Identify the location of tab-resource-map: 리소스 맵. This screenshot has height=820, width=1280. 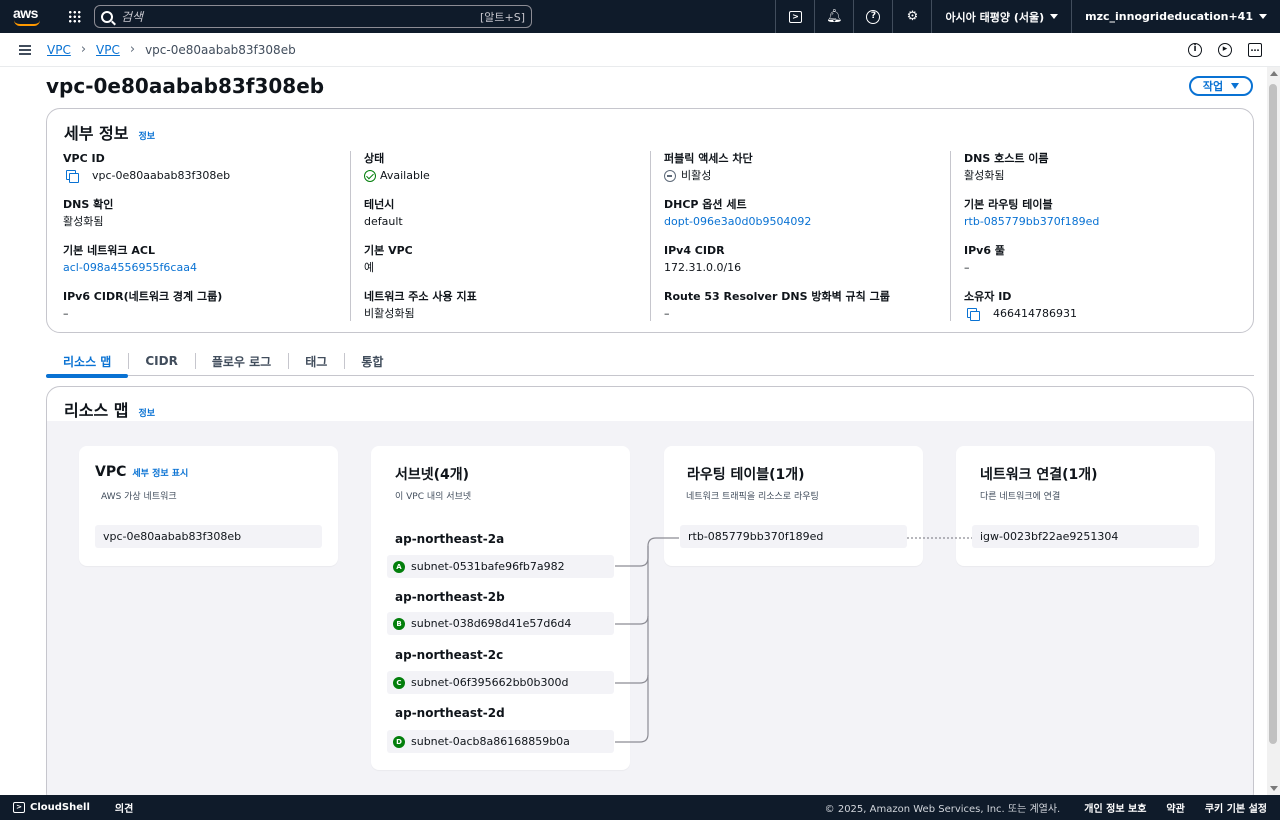
(87, 362).